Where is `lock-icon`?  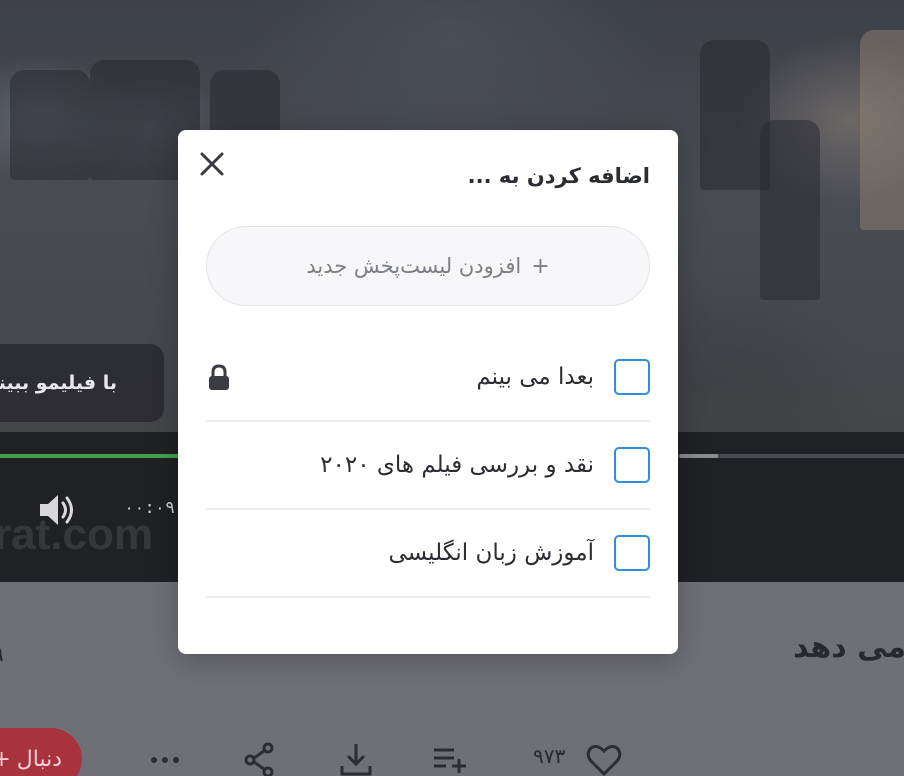 lock-icon is located at coordinates (219, 377).